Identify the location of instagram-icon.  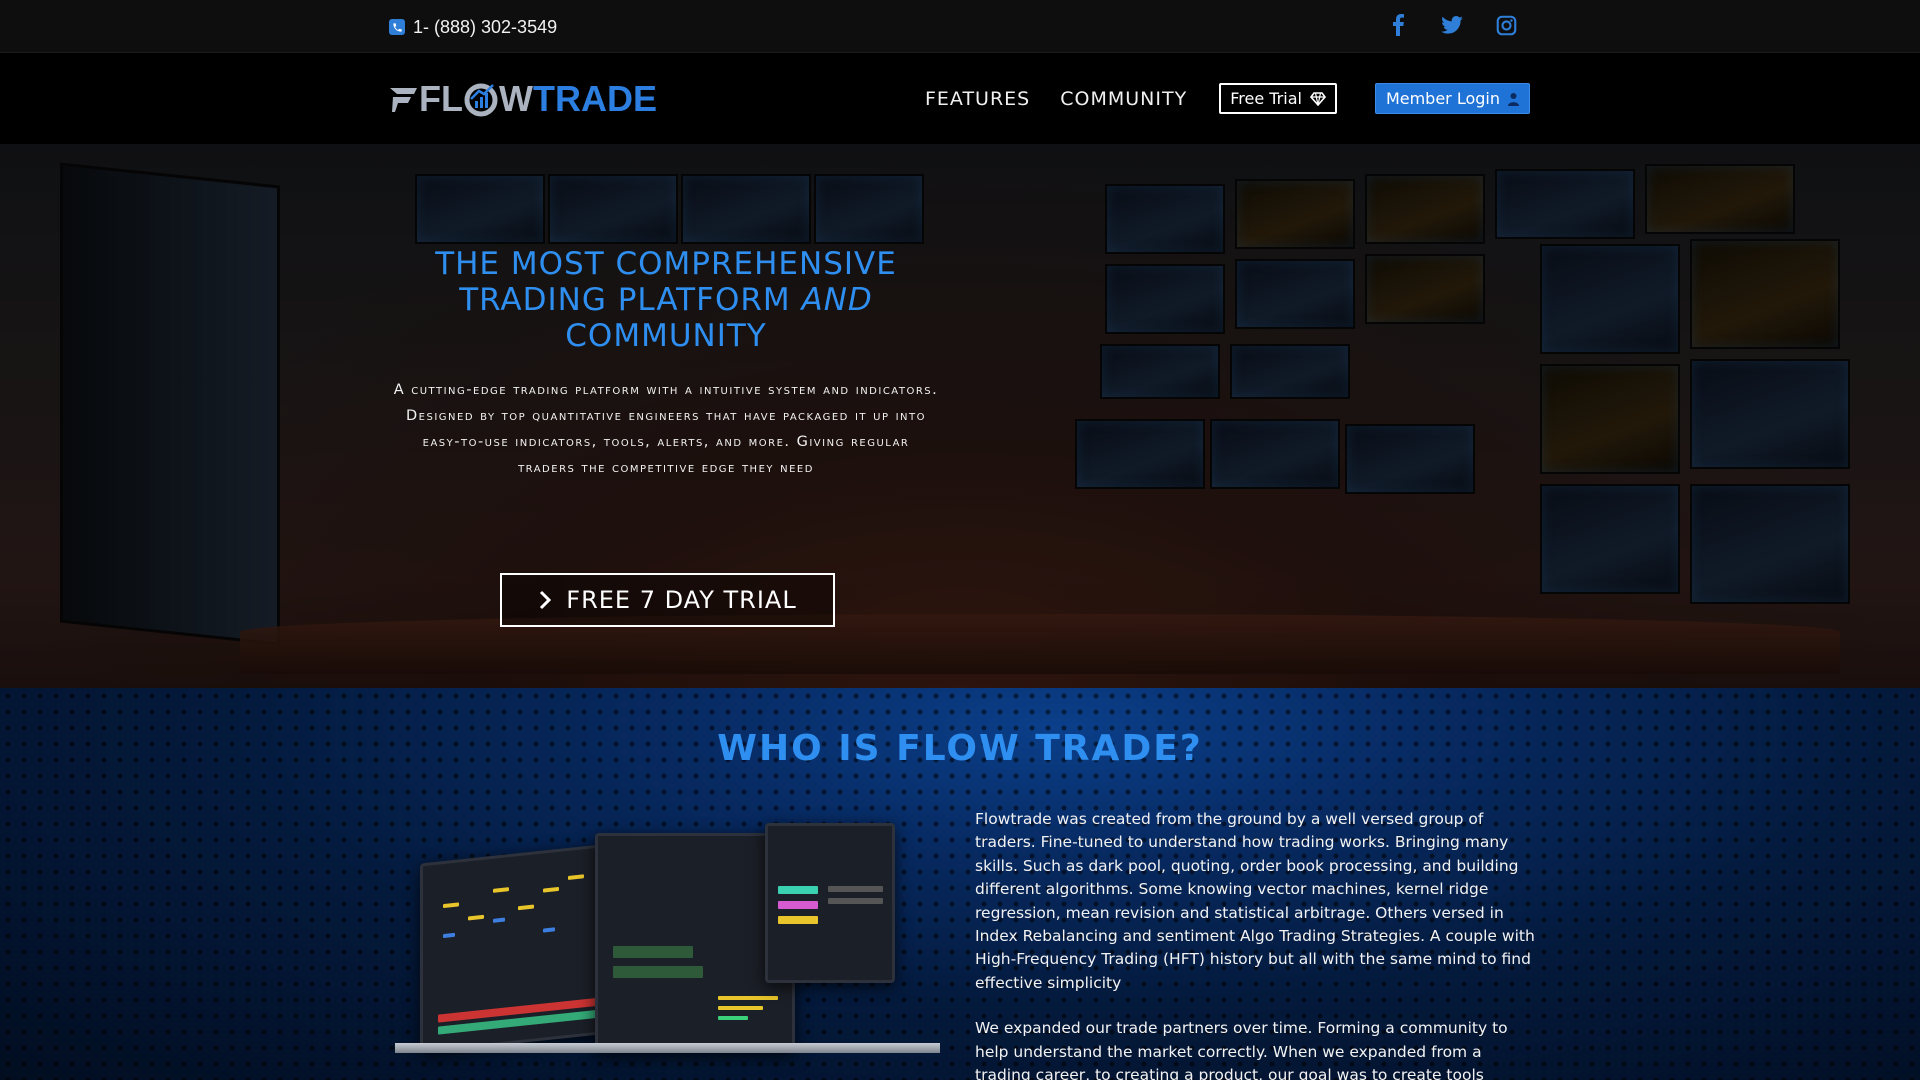
(1506, 25).